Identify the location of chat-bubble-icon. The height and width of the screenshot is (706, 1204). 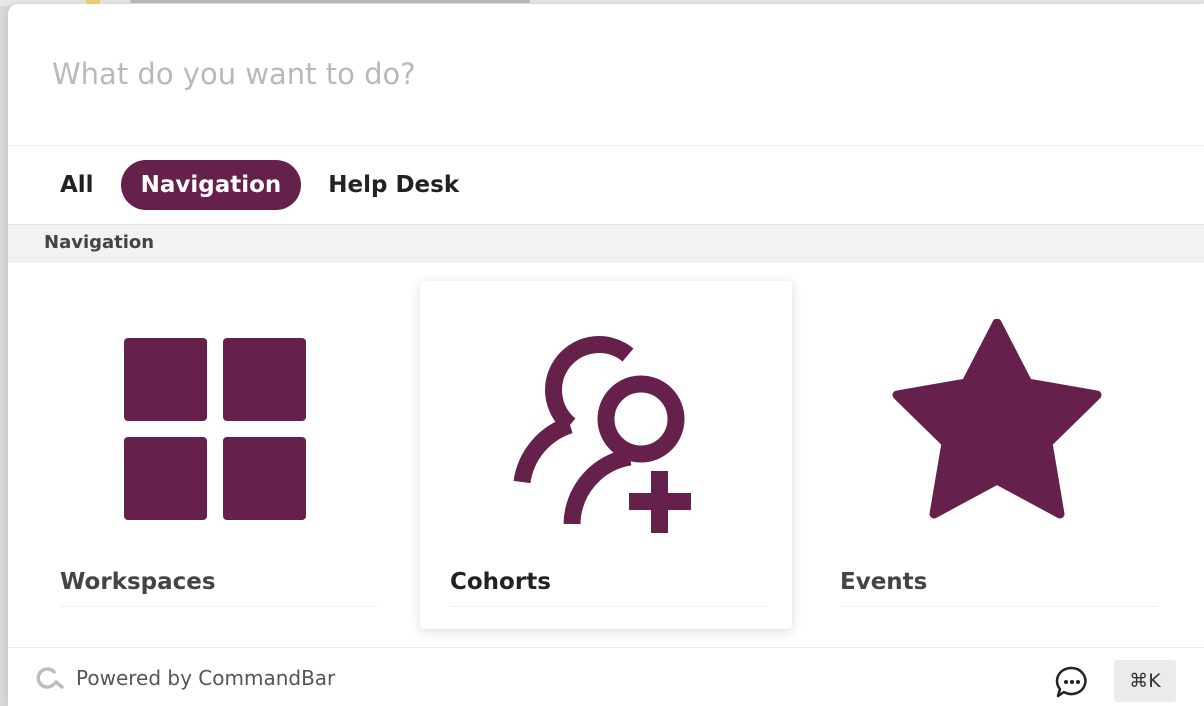
(1071, 682).